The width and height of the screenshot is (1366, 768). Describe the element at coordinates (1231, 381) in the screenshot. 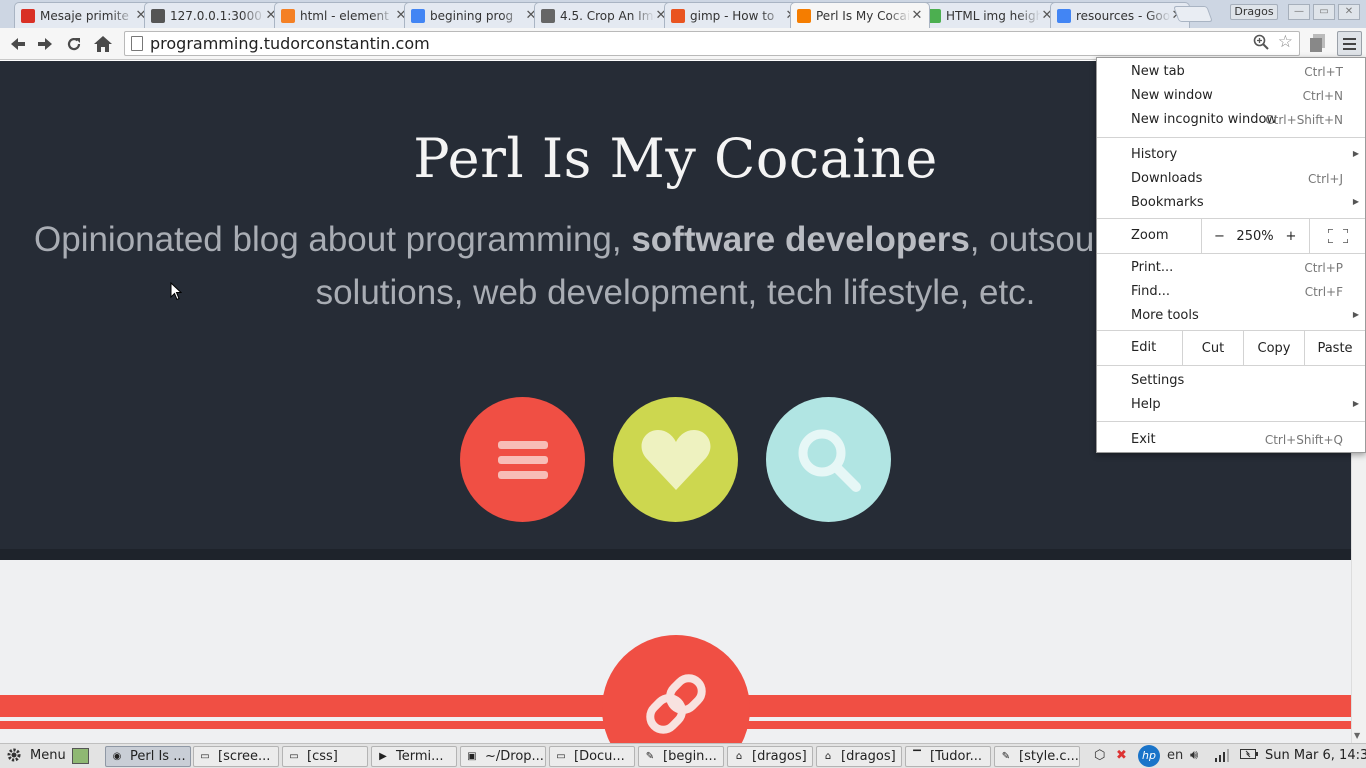

I see `menu-item-settings: Settings` at that location.